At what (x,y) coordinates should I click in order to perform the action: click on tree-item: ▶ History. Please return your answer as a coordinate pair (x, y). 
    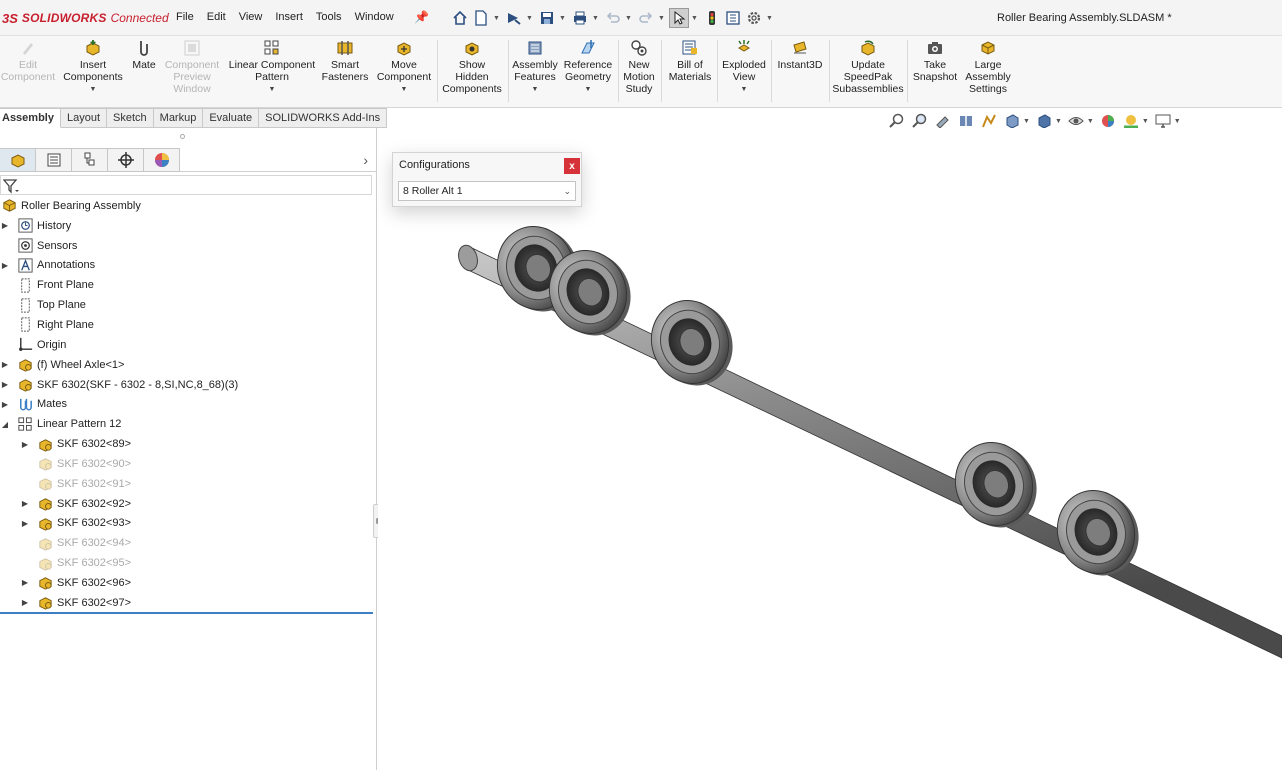
    Looking at the image, I should click on (188, 226).